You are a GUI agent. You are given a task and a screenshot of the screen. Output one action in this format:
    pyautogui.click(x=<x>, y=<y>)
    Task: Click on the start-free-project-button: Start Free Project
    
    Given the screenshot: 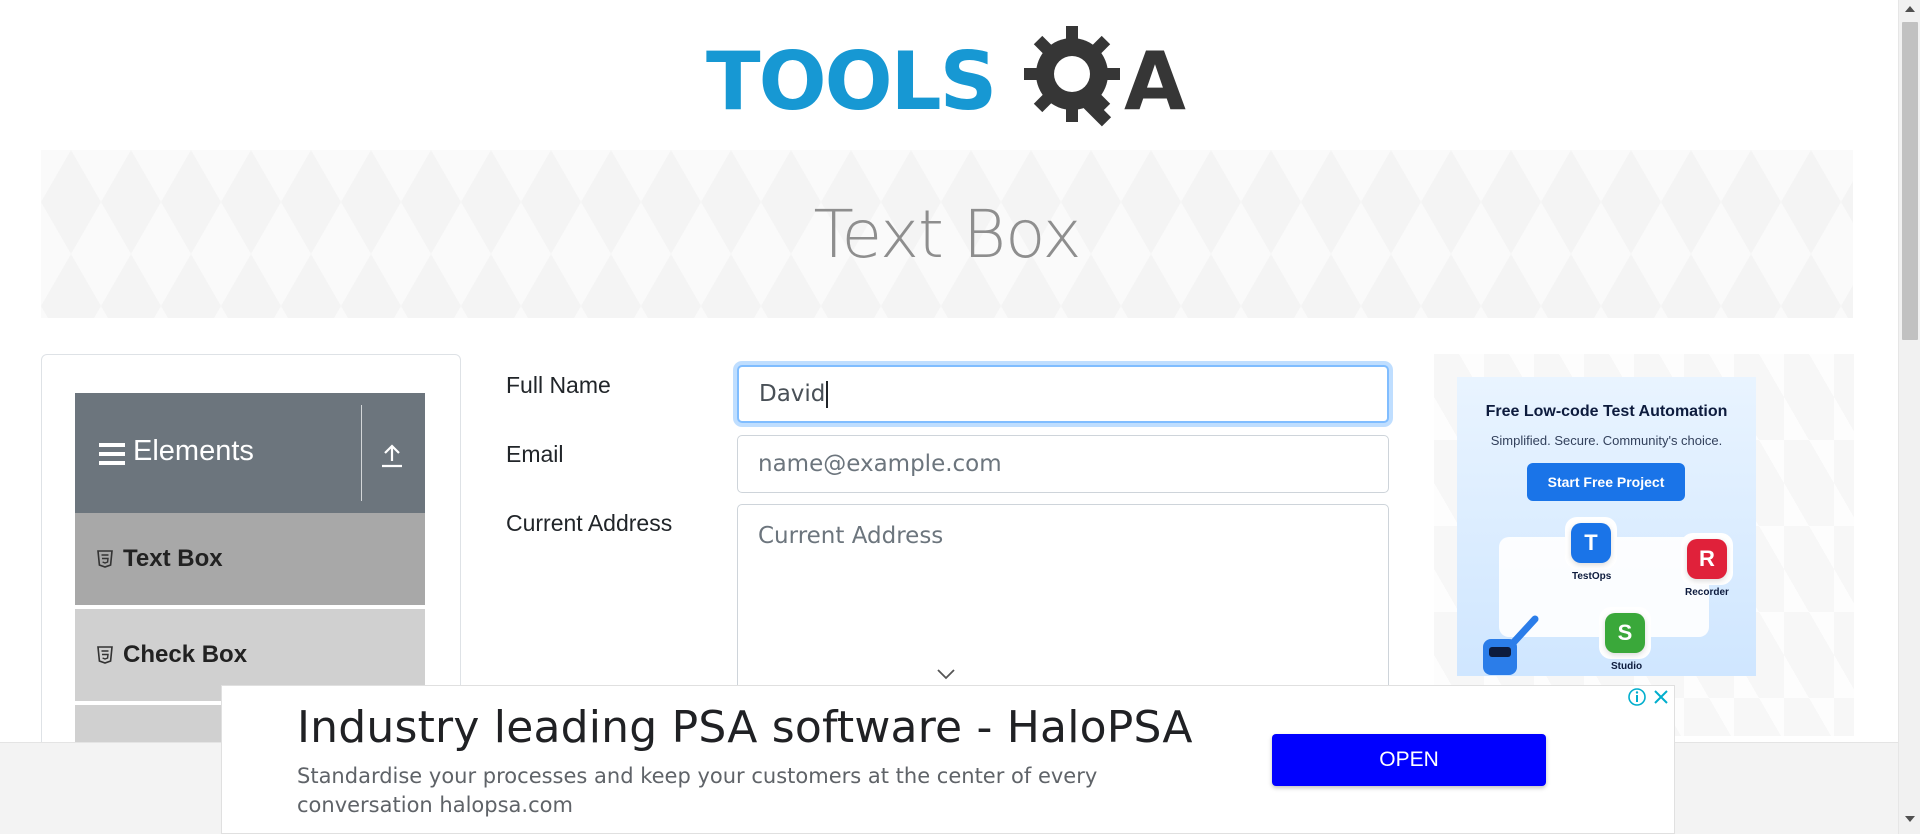 What is the action you would take?
    pyautogui.click(x=1606, y=482)
    